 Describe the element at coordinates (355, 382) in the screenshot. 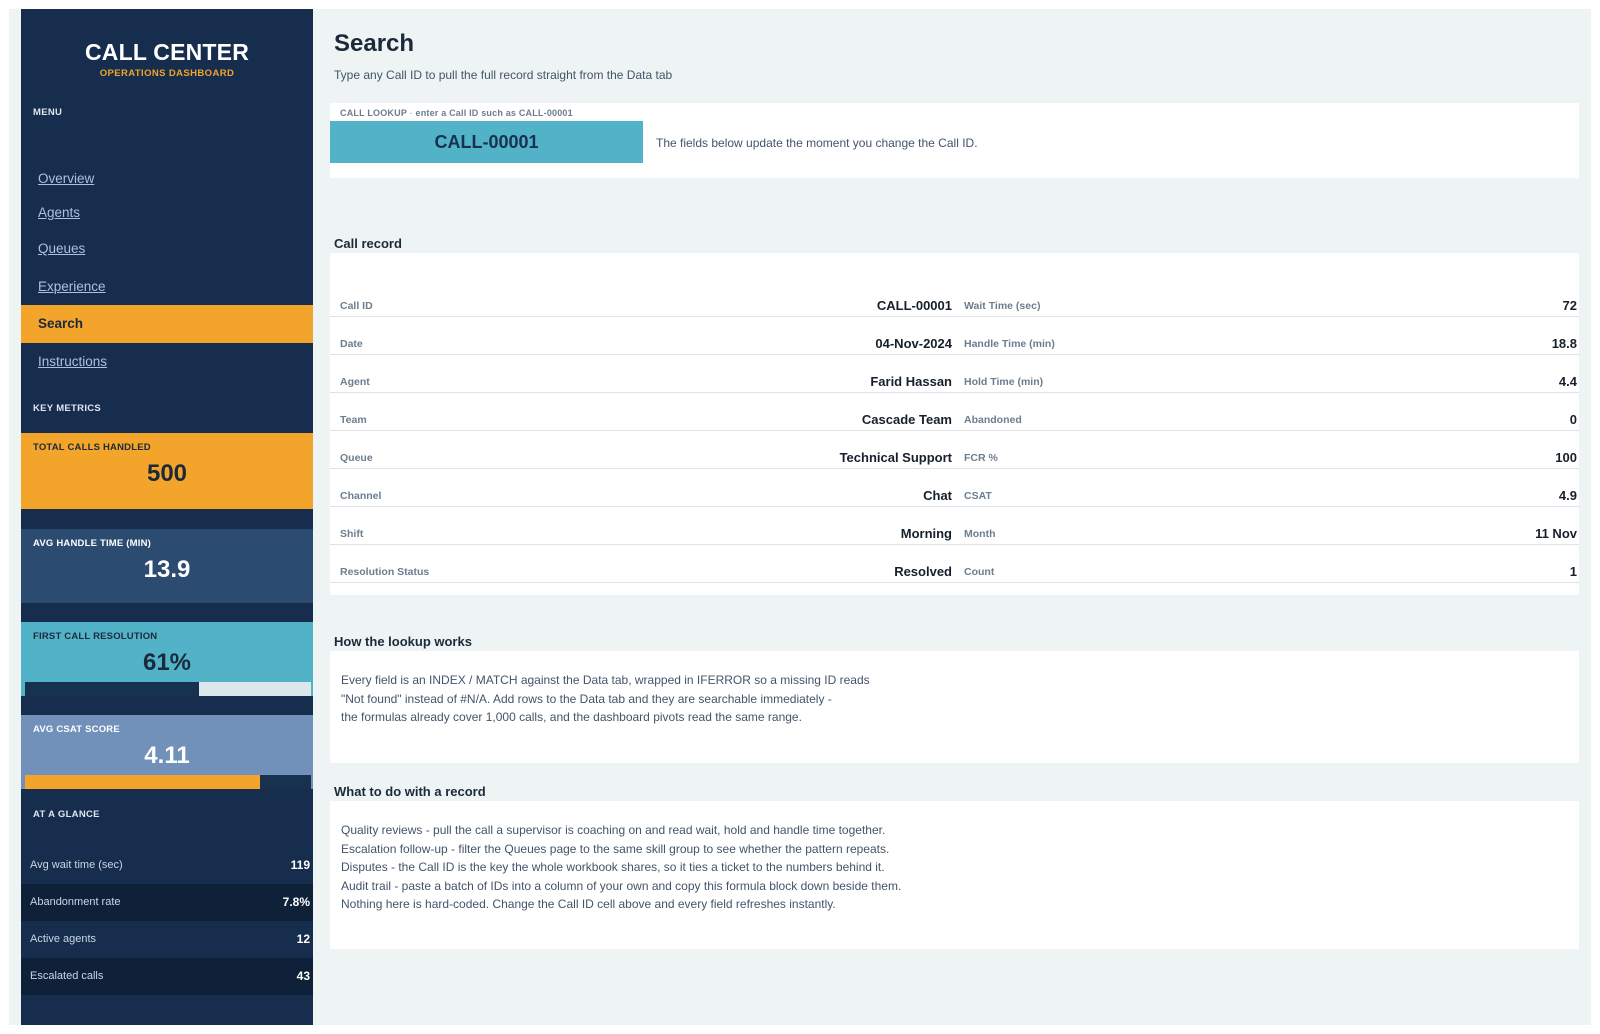

I see `record-field-label: Agent` at that location.